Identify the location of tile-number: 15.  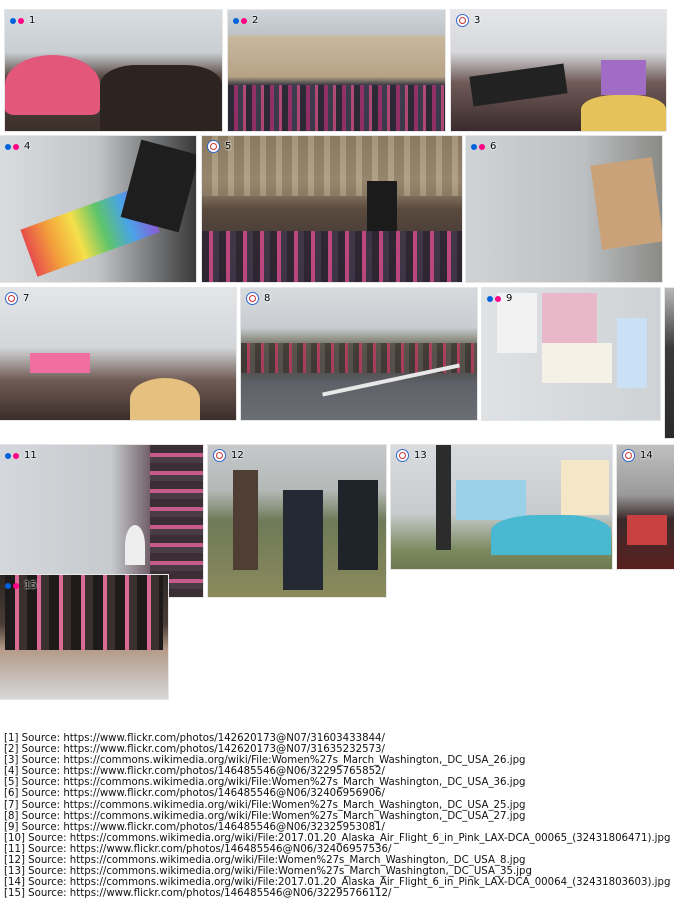
(30, 585).